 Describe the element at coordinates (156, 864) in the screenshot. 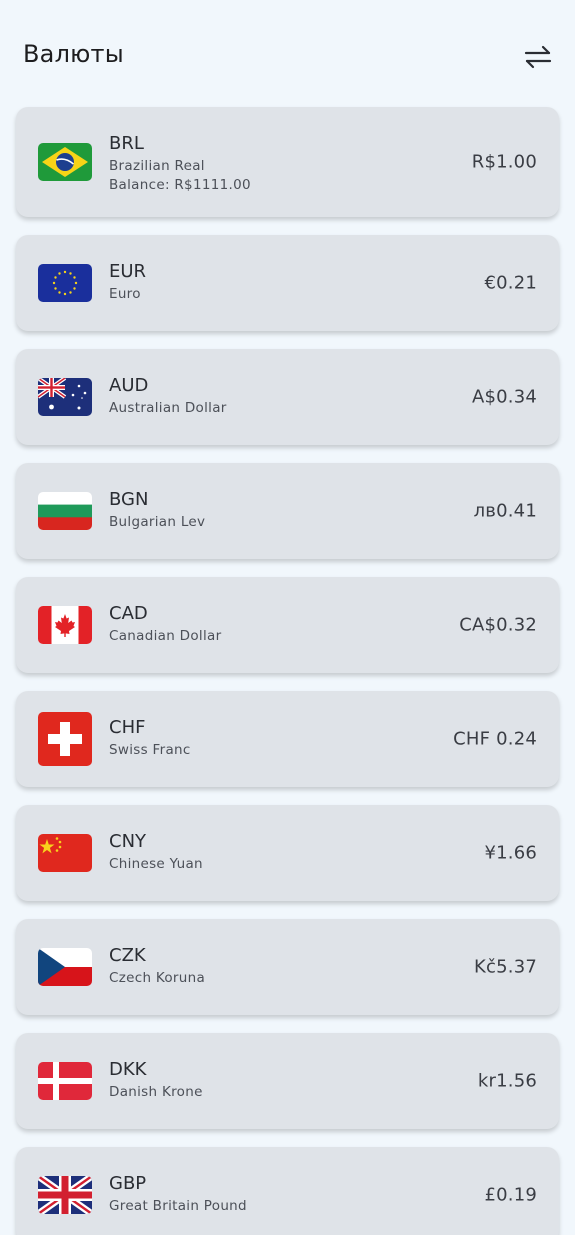

I see `currency-name: Chinese Yuan` at that location.